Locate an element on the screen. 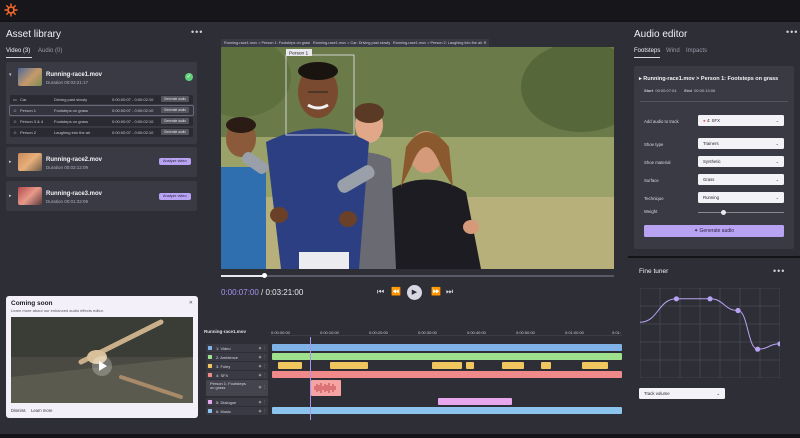 The width and height of the screenshot is (800, 438). end-time: 00:00:13:06 is located at coordinates (705, 90).